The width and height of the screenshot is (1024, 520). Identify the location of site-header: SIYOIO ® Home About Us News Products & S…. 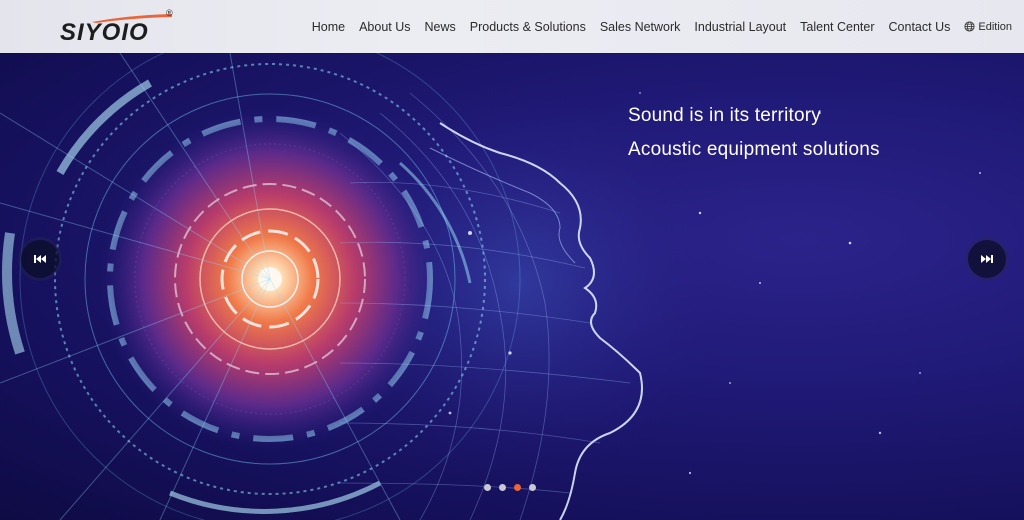
(512, 26).